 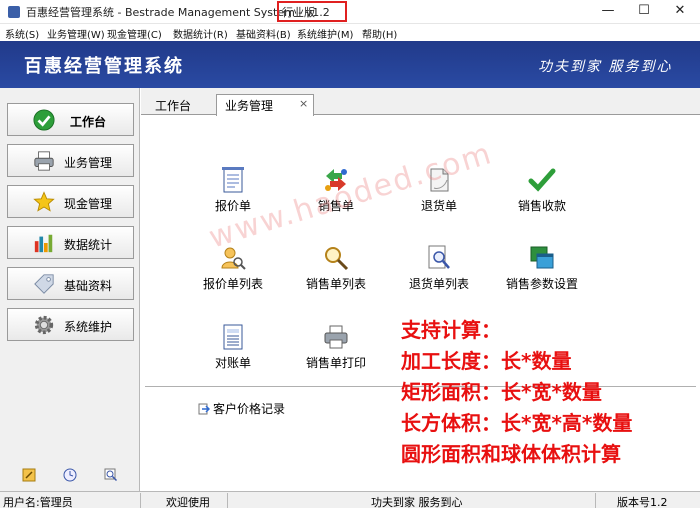 I want to click on statement-button: 对账单, so click(x=233, y=349).